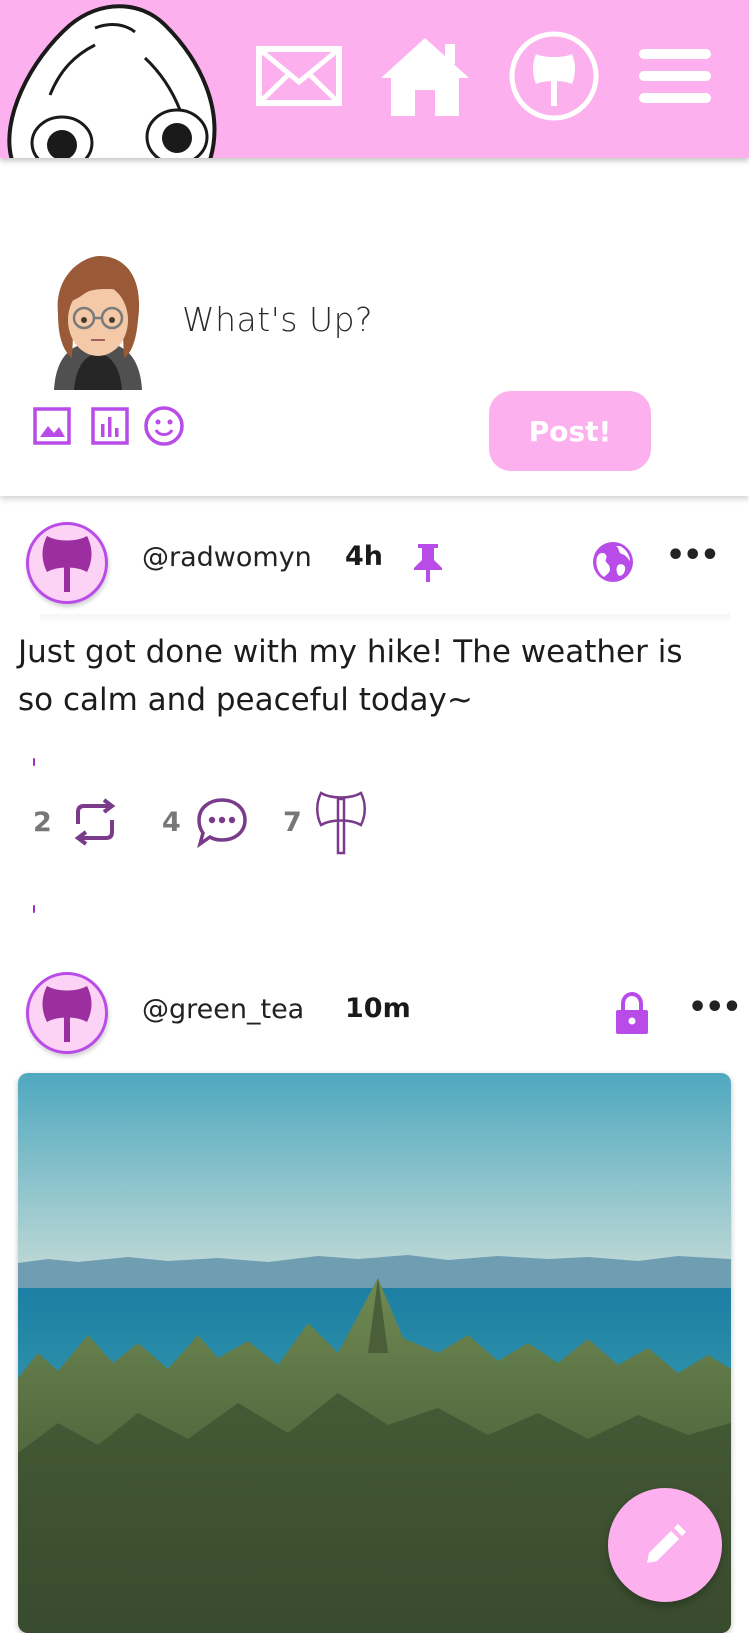 Image resolution: width=749 pixels, height=1633 pixels. What do you see at coordinates (364, 556) in the screenshot?
I see `post-time: 4h` at bounding box center [364, 556].